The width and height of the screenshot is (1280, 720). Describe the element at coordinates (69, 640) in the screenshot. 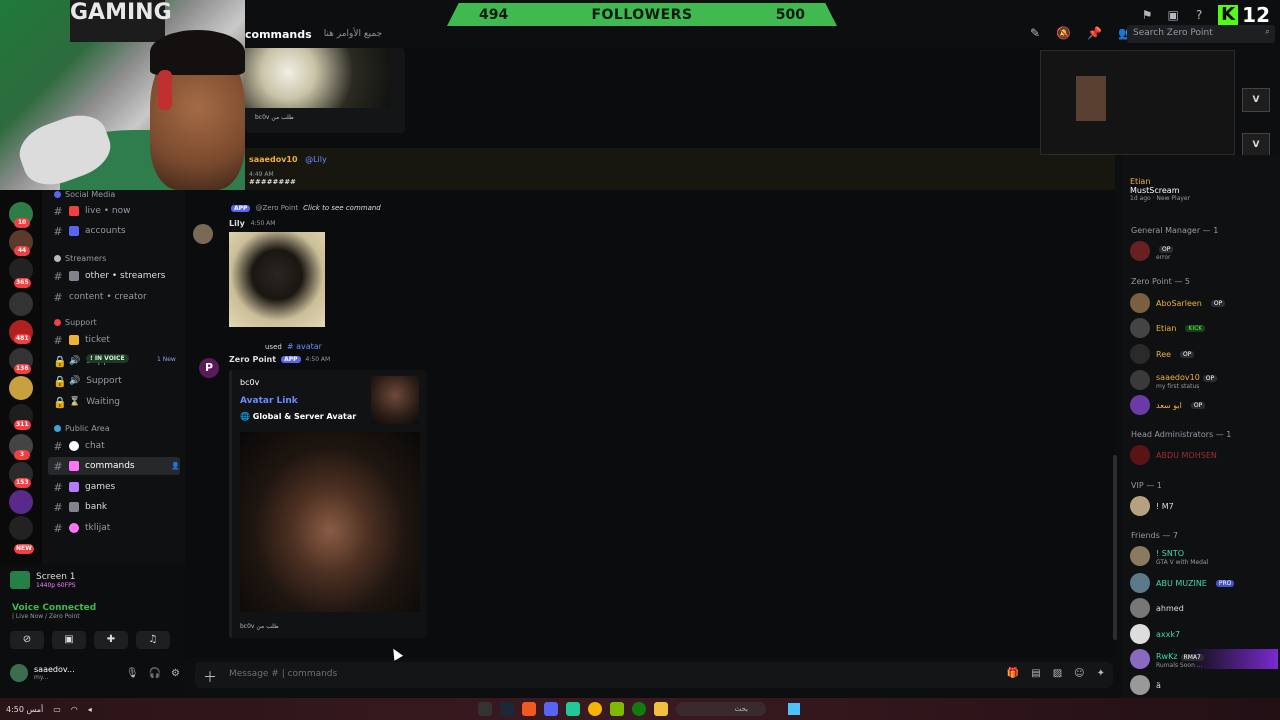

I see `screen-share-button: ▣` at that location.